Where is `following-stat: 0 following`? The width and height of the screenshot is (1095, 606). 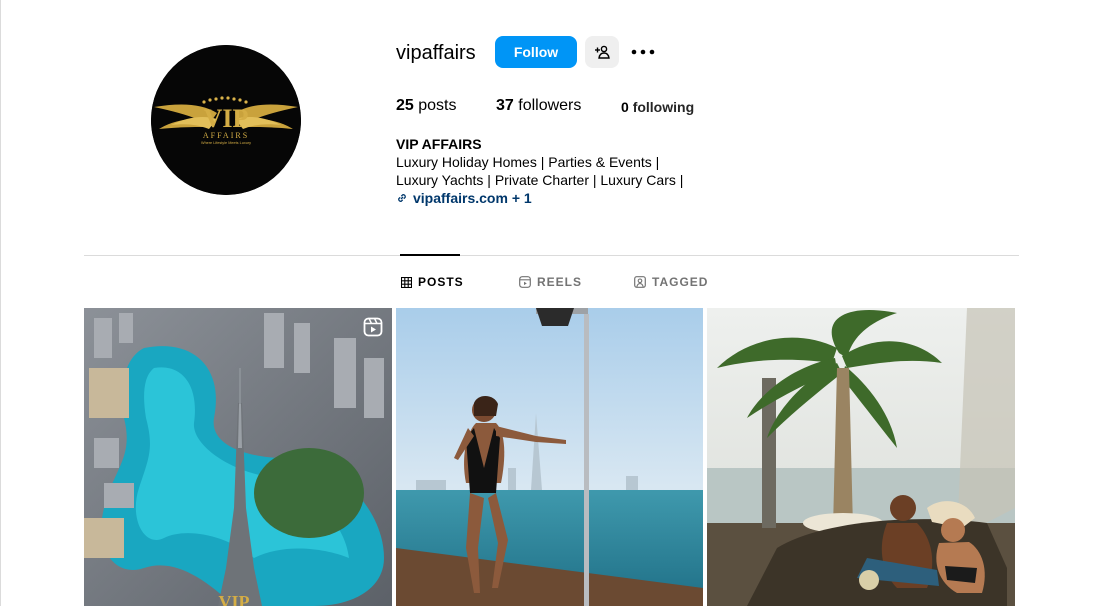 following-stat: 0 following is located at coordinates (657, 107).